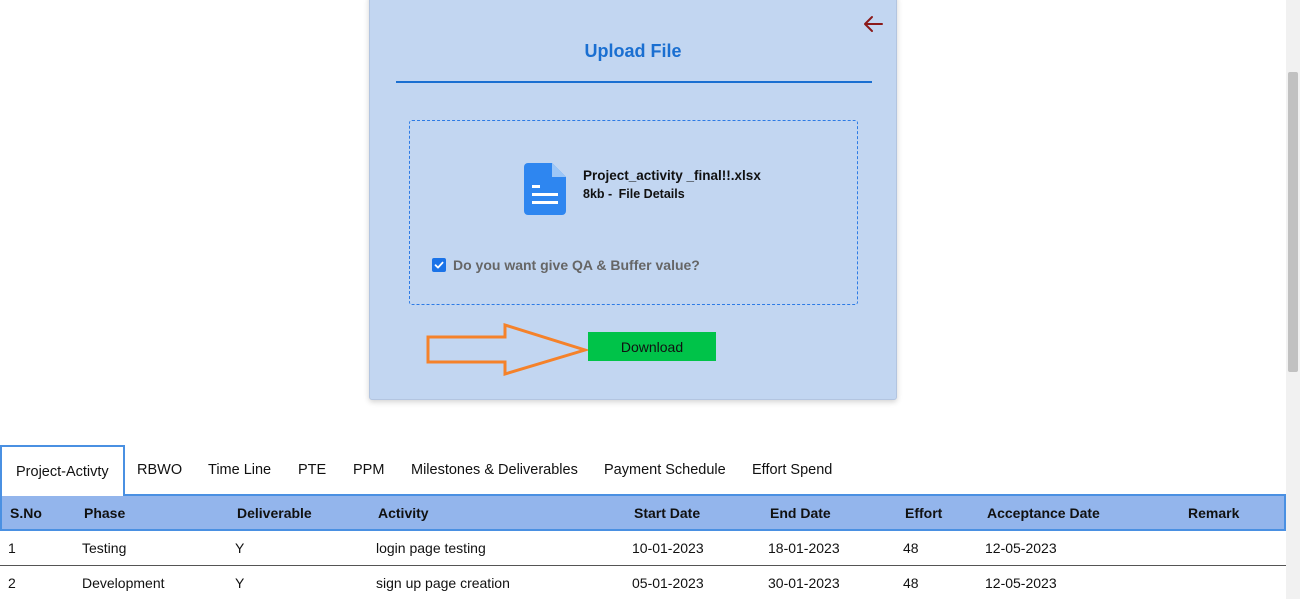 This screenshot has width=1300, height=599. I want to click on tab-effort-spend: Effort Spend, so click(792, 470).